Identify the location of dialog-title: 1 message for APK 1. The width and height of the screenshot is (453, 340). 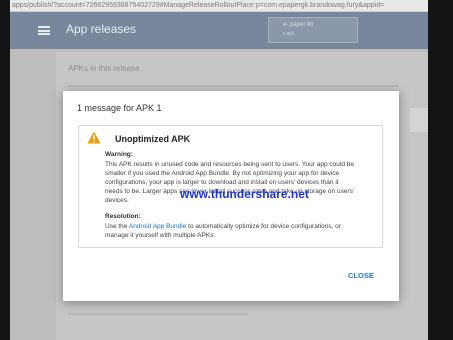
(119, 108).